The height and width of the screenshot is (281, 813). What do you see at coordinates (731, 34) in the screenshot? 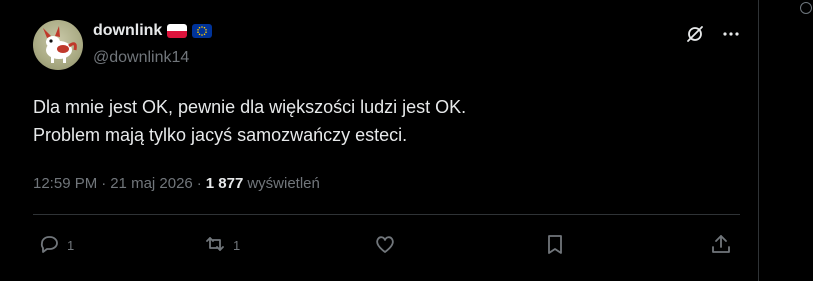
I see `more-icon` at bounding box center [731, 34].